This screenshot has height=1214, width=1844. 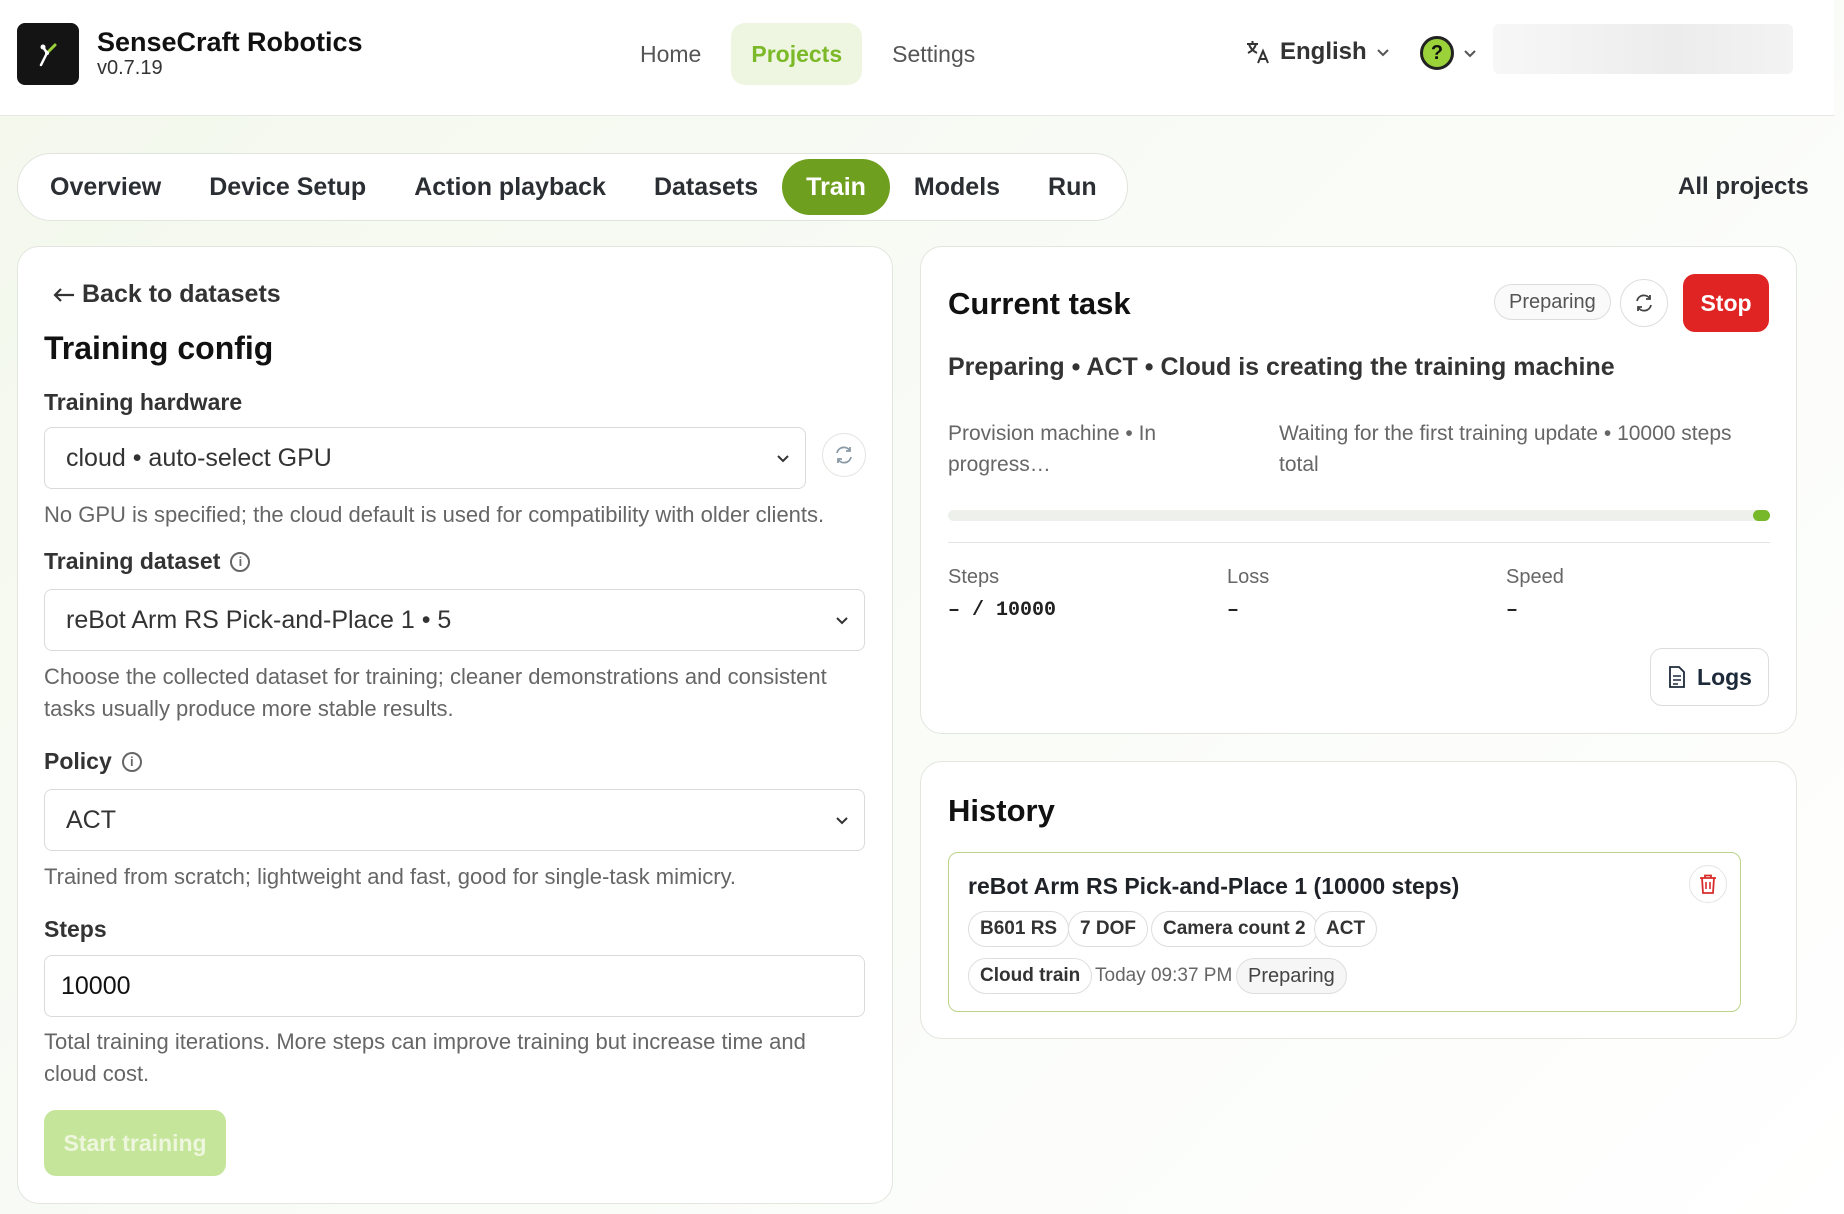 What do you see at coordinates (1164, 975) in the screenshot?
I see `history-item-time: Today 09:37 PM` at bounding box center [1164, 975].